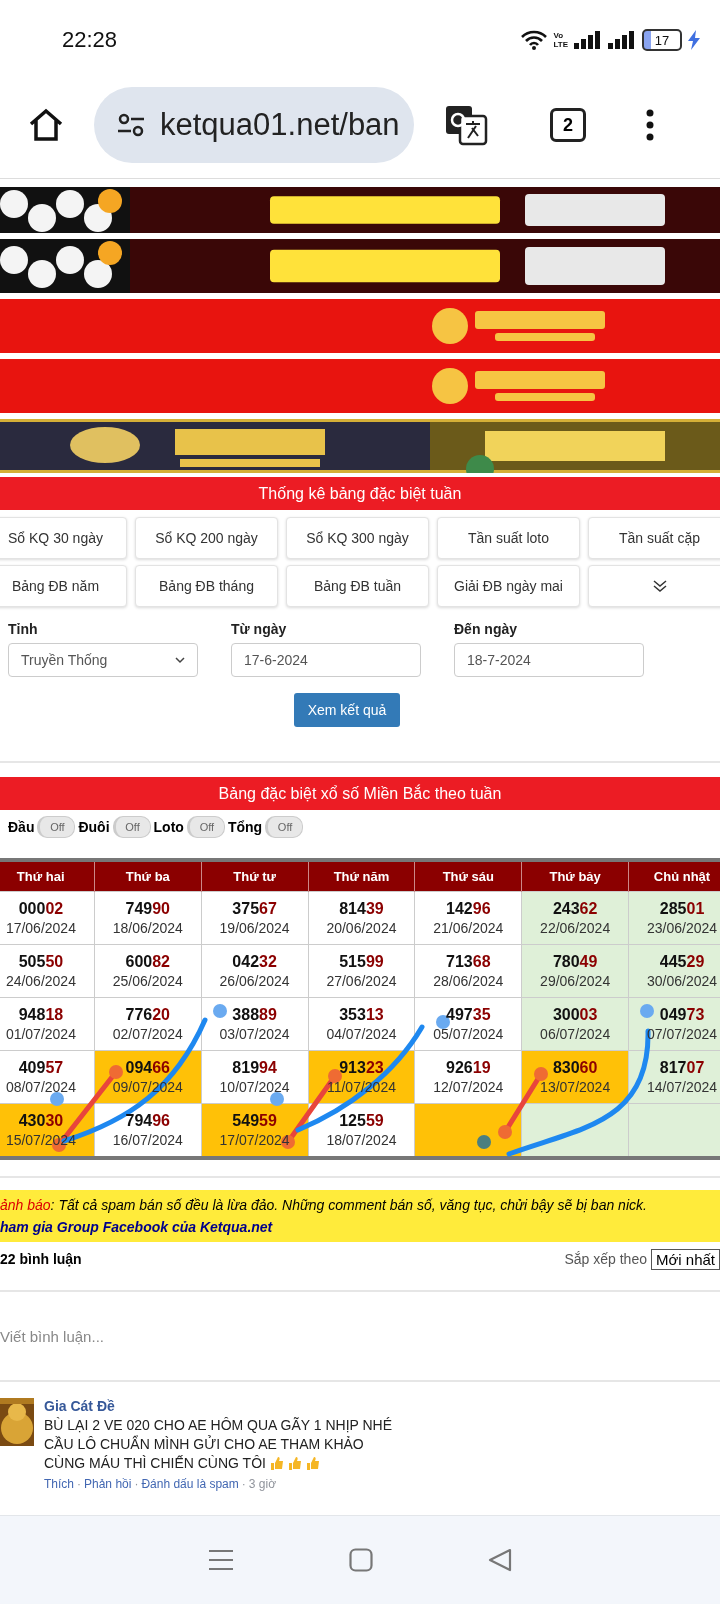 The height and width of the screenshot is (1604, 720). What do you see at coordinates (245, 827) in the screenshot?
I see `toggle-label: Tổng` at bounding box center [245, 827].